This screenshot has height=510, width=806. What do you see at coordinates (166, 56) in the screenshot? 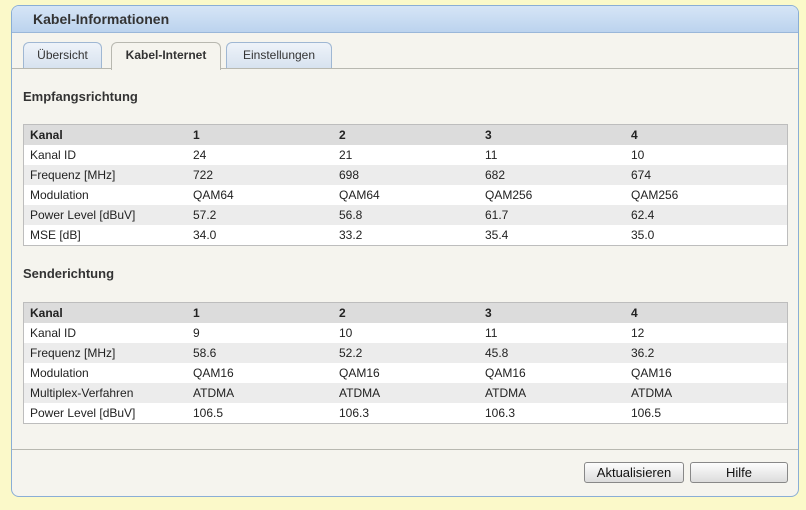
I see `tab-kabel-internet: Kabel-Internet` at bounding box center [166, 56].